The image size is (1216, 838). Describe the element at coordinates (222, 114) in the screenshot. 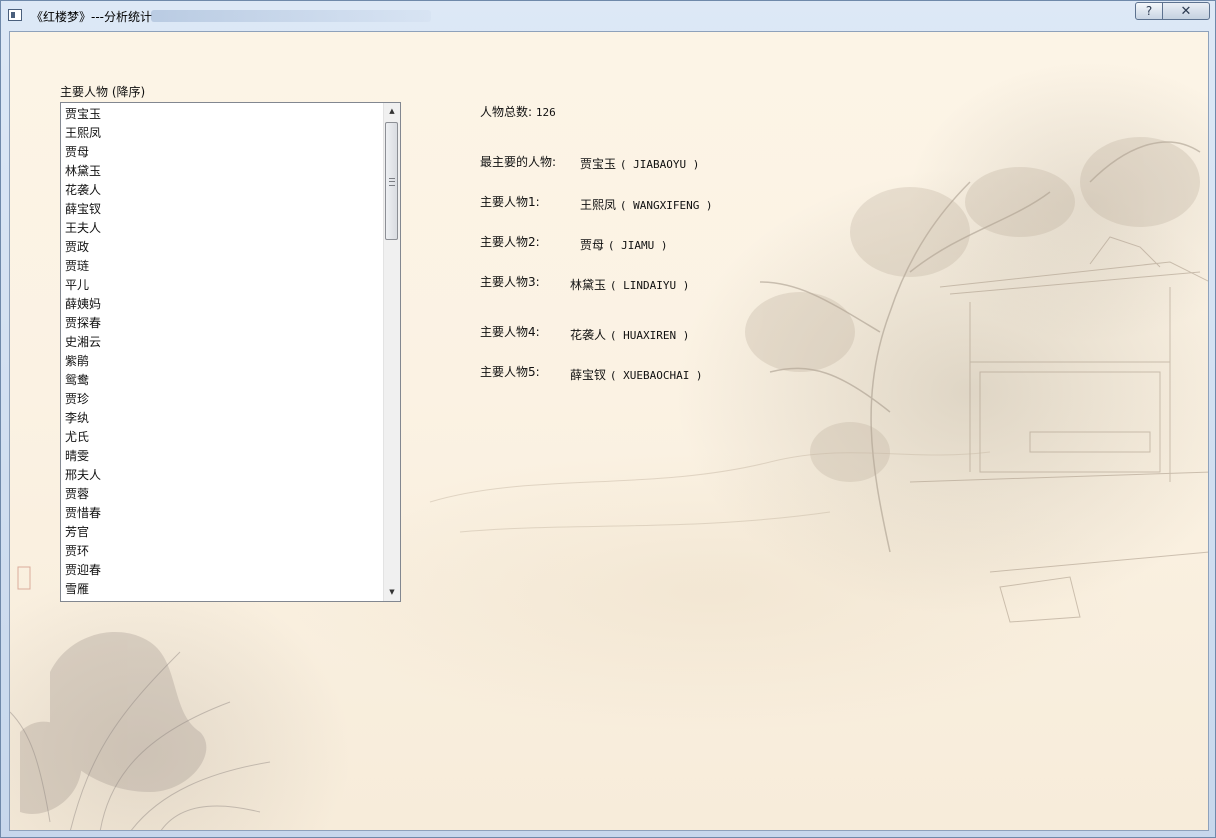

I see `list-item: 贾宝玉` at that location.